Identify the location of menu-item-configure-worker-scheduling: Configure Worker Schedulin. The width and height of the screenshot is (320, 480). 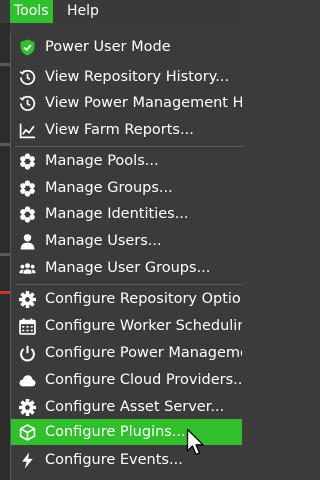
(126, 326).